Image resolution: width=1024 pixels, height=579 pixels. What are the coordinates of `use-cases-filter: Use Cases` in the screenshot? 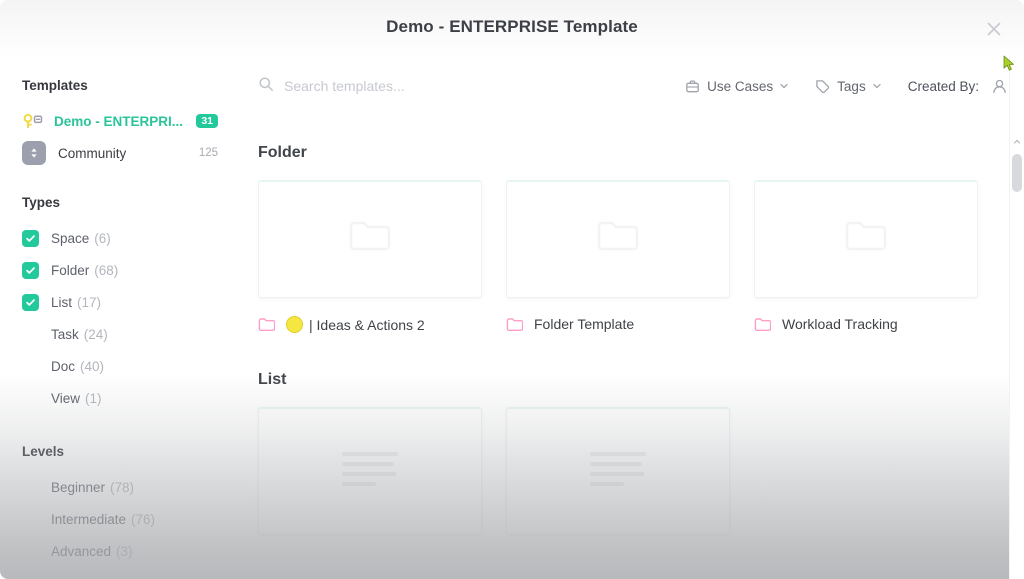 It's located at (737, 86).